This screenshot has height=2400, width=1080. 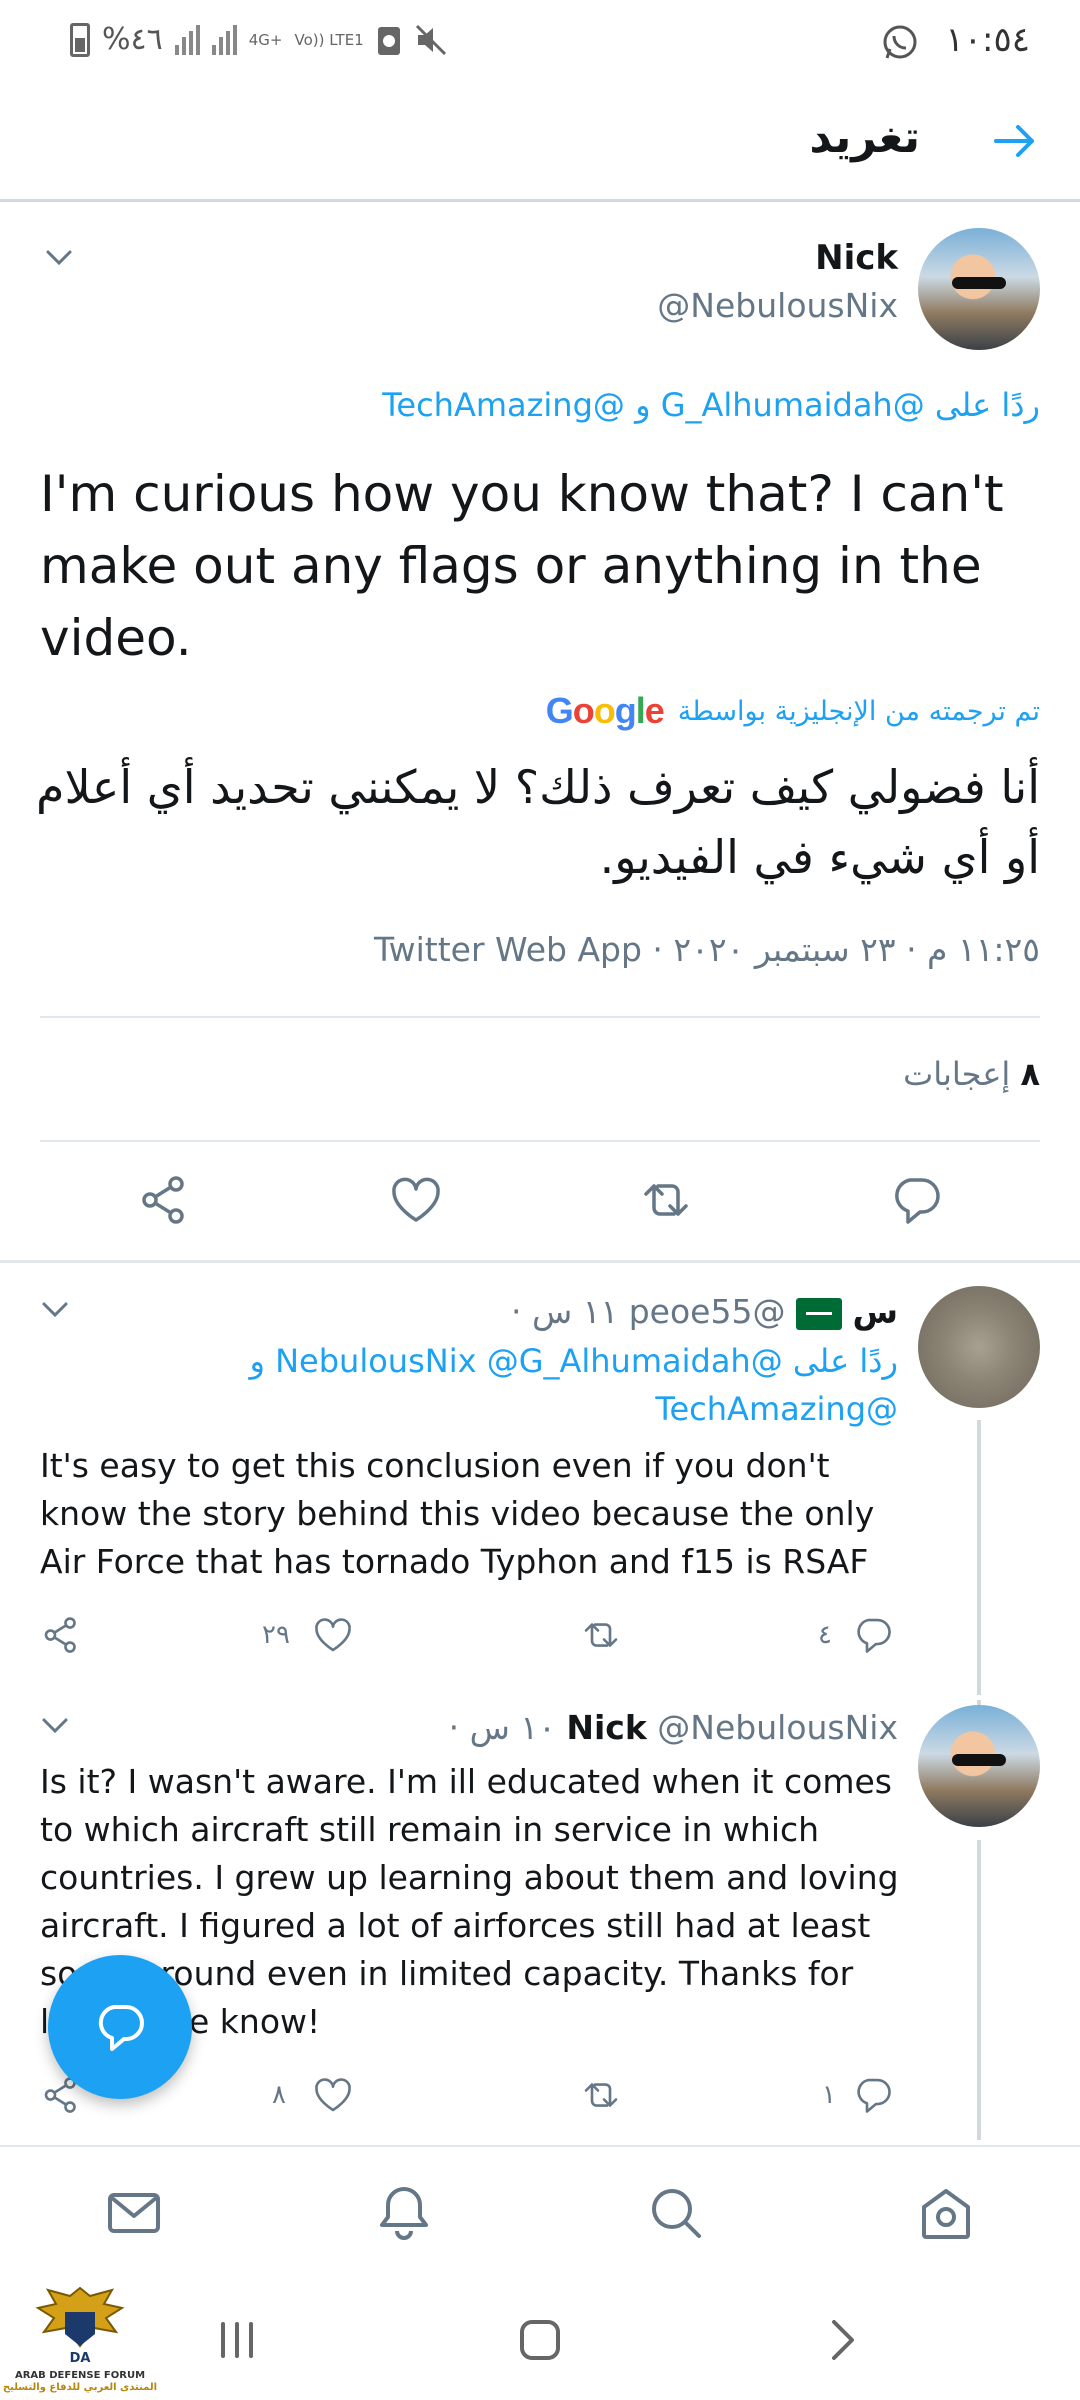 I want to click on likes-count: ٨, so click(x=1030, y=1074).